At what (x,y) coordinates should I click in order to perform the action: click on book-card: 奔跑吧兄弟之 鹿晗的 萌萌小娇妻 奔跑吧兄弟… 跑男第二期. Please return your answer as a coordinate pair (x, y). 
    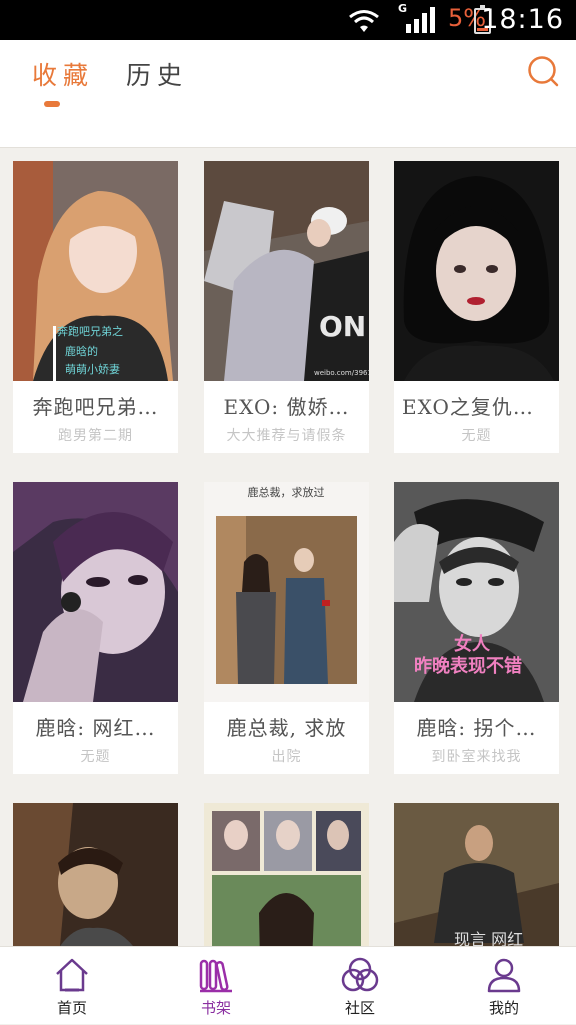
    Looking at the image, I should click on (95, 307).